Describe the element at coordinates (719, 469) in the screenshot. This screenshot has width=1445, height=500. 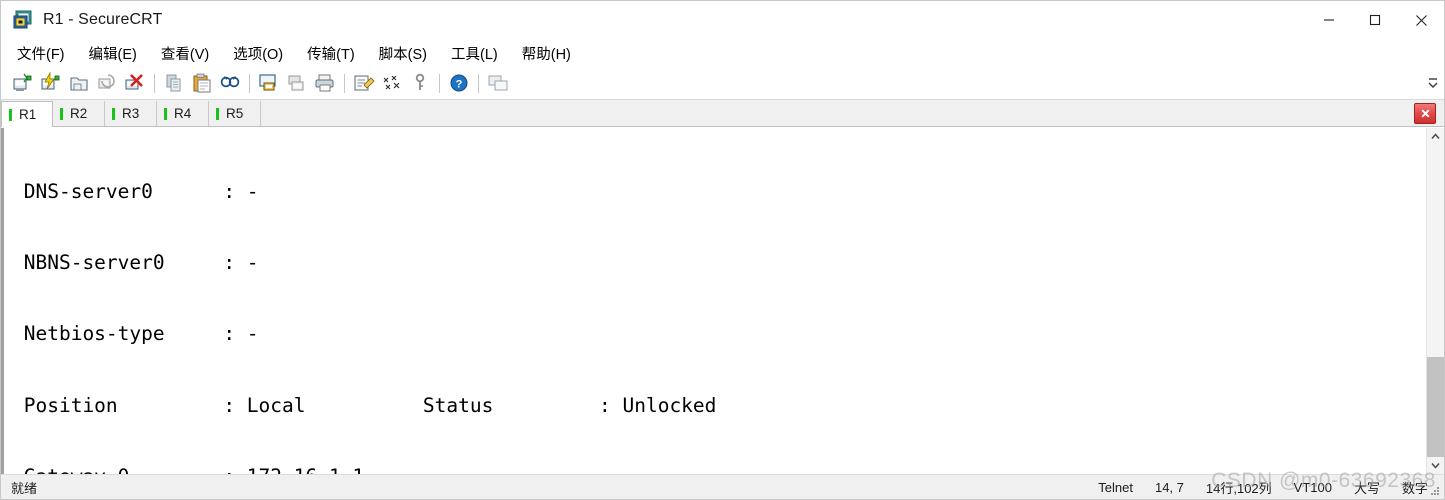
I see `terminal-line: Gateway-0 : 172.16.1.1` at that location.